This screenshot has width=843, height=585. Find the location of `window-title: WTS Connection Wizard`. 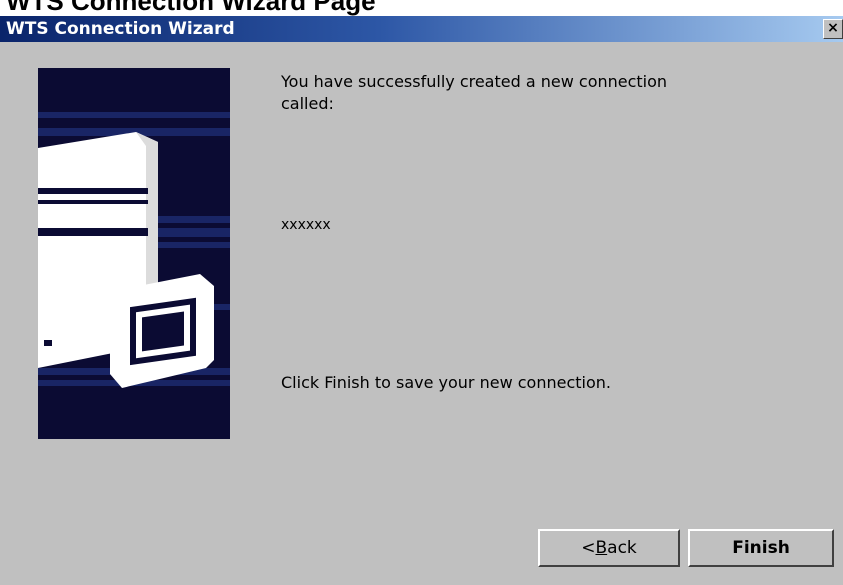

window-title: WTS Connection Wizard is located at coordinates (120, 29).